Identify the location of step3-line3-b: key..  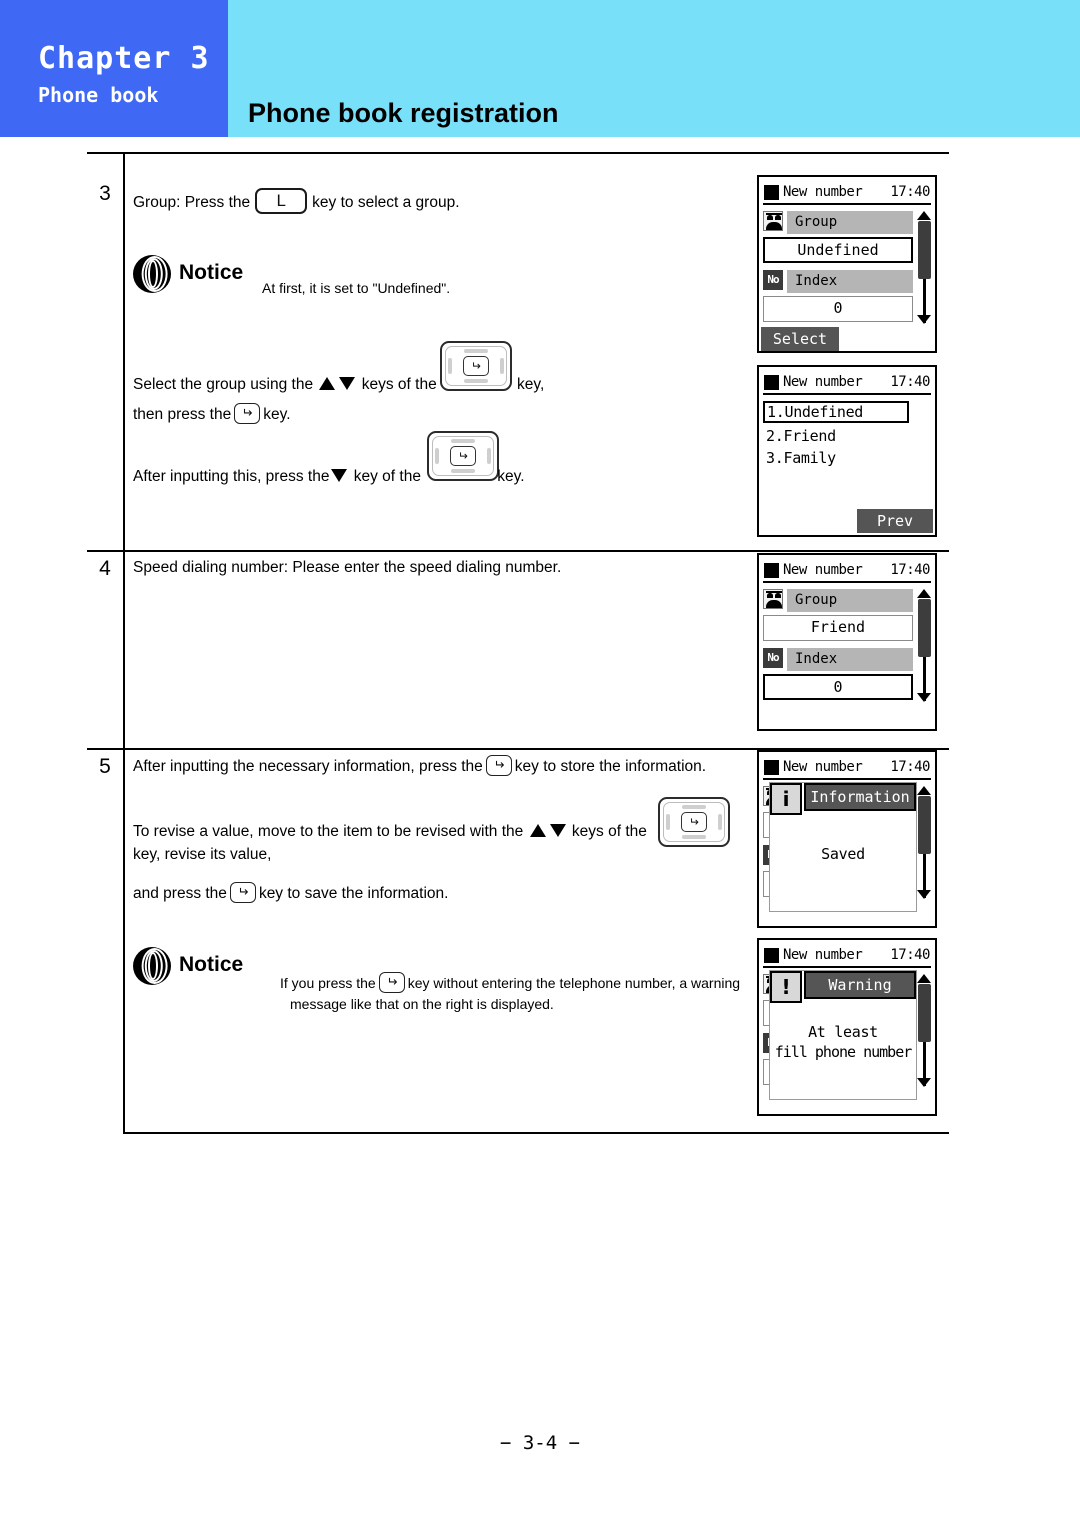
(277, 414).